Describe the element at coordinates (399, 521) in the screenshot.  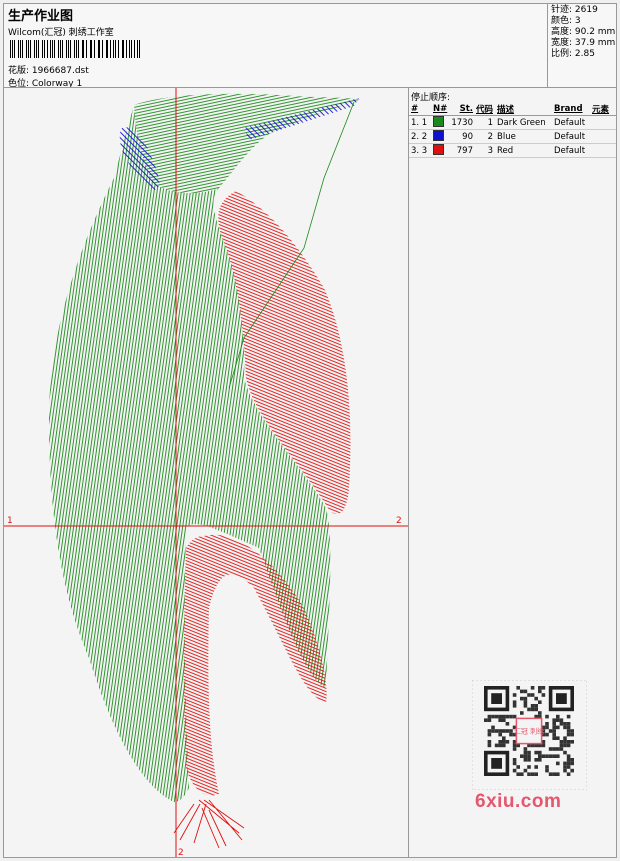
I see `axis-marker-right: 2` at that location.